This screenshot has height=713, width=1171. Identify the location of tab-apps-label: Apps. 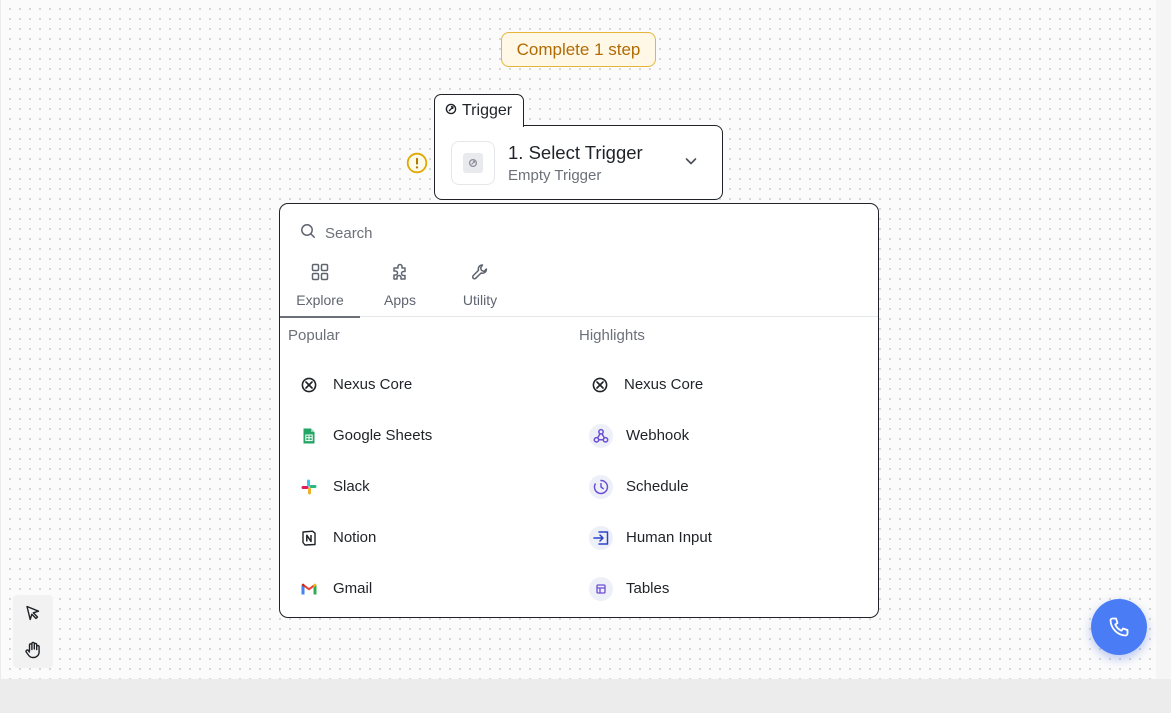
(400, 300).